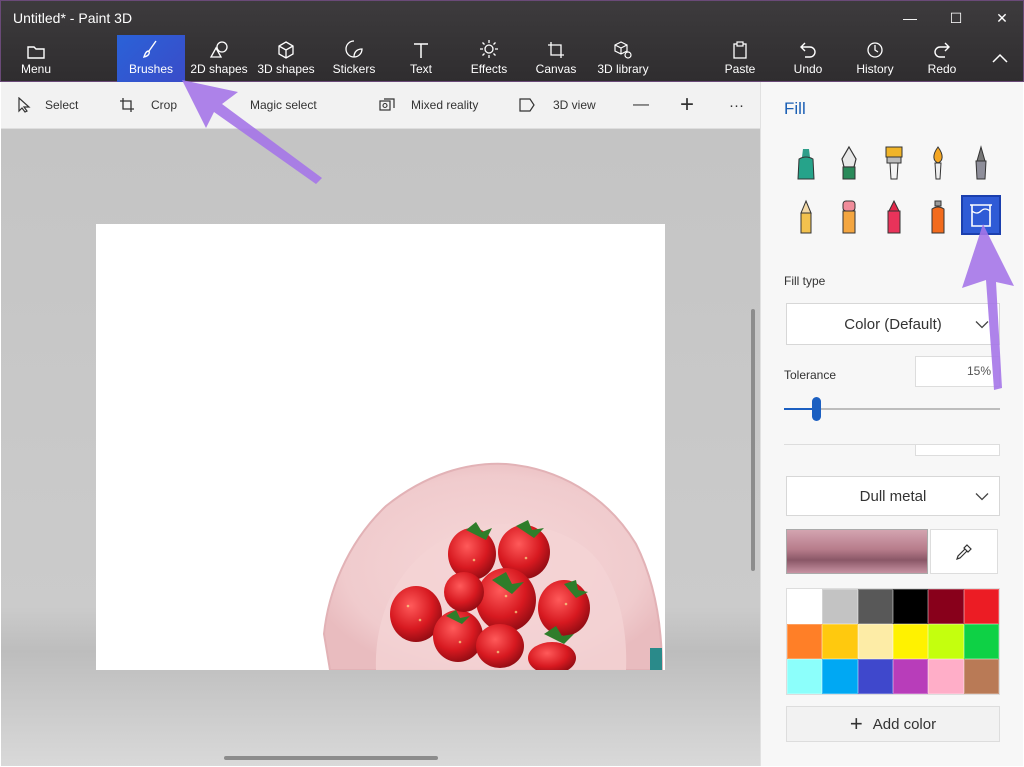 The width and height of the screenshot is (1024, 767). What do you see at coordinates (904, 724) in the screenshot?
I see `add-color-label: Add color` at bounding box center [904, 724].